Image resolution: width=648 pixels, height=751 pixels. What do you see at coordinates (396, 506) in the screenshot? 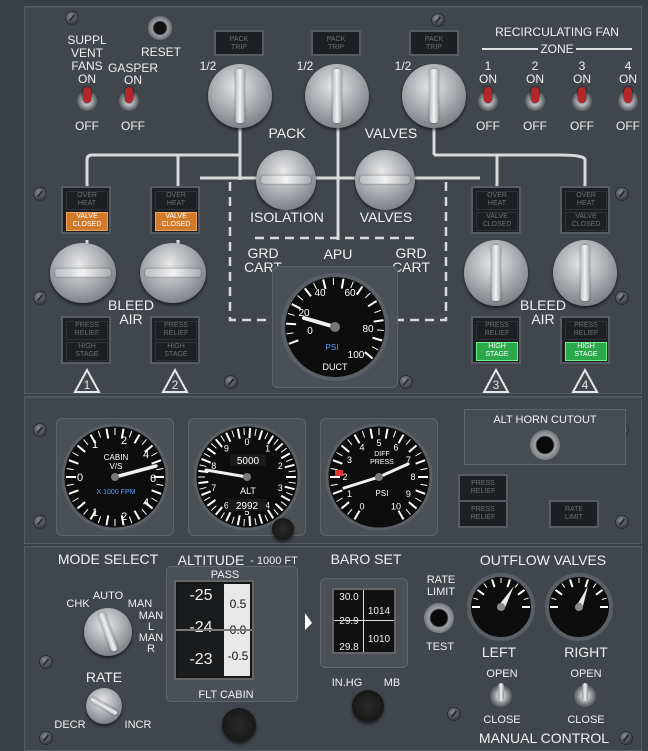
I see `diff-press-number: 10` at bounding box center [396, 506].